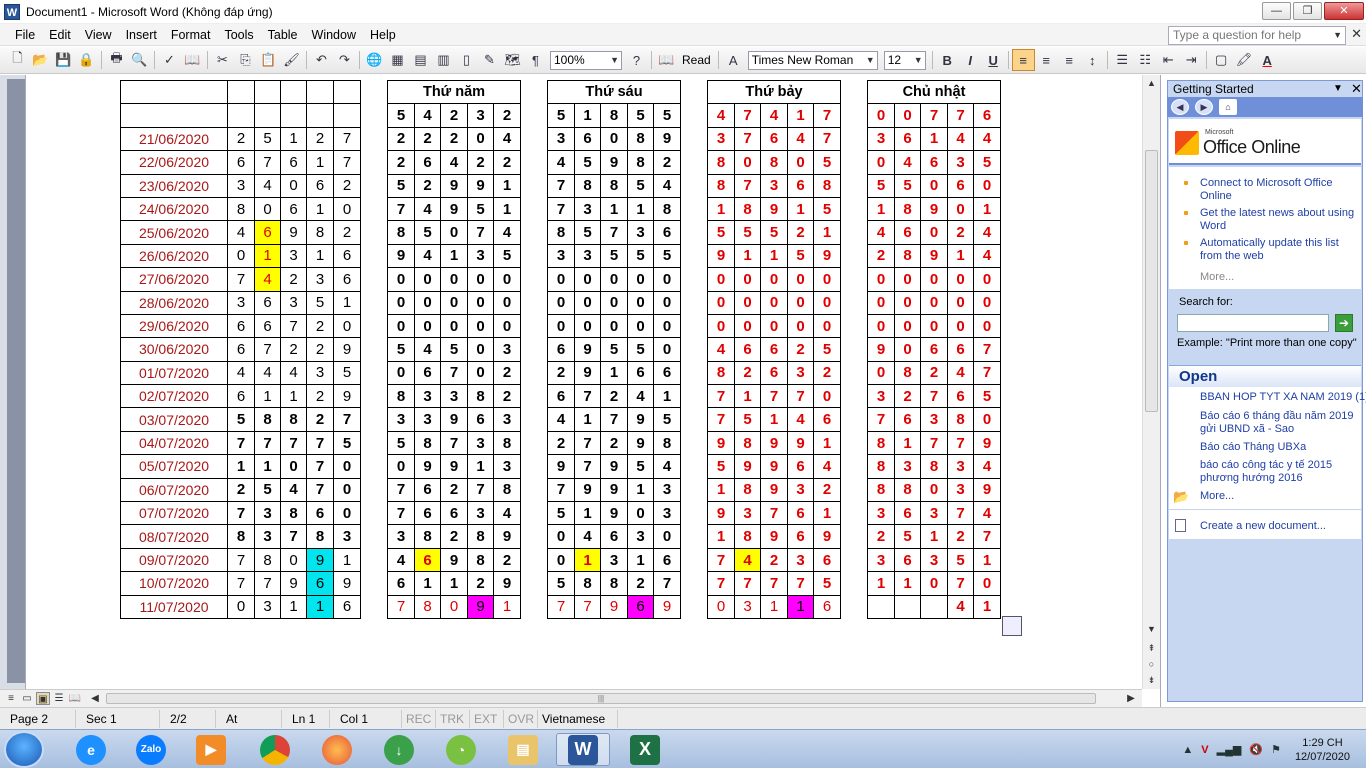  Describe the element at coordinates (24, 749) in the screenshot. I see `start-button` at that location.